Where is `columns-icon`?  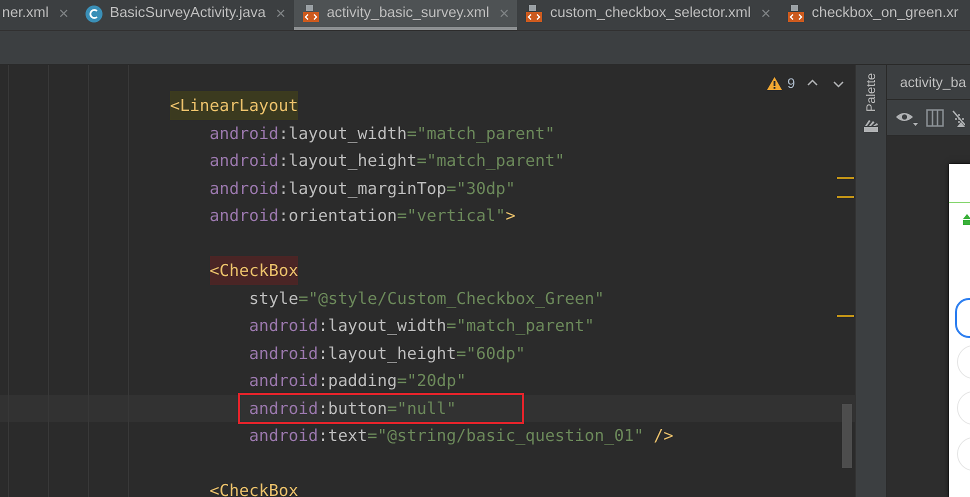 columns-icon is located at coordinates (935, 117).